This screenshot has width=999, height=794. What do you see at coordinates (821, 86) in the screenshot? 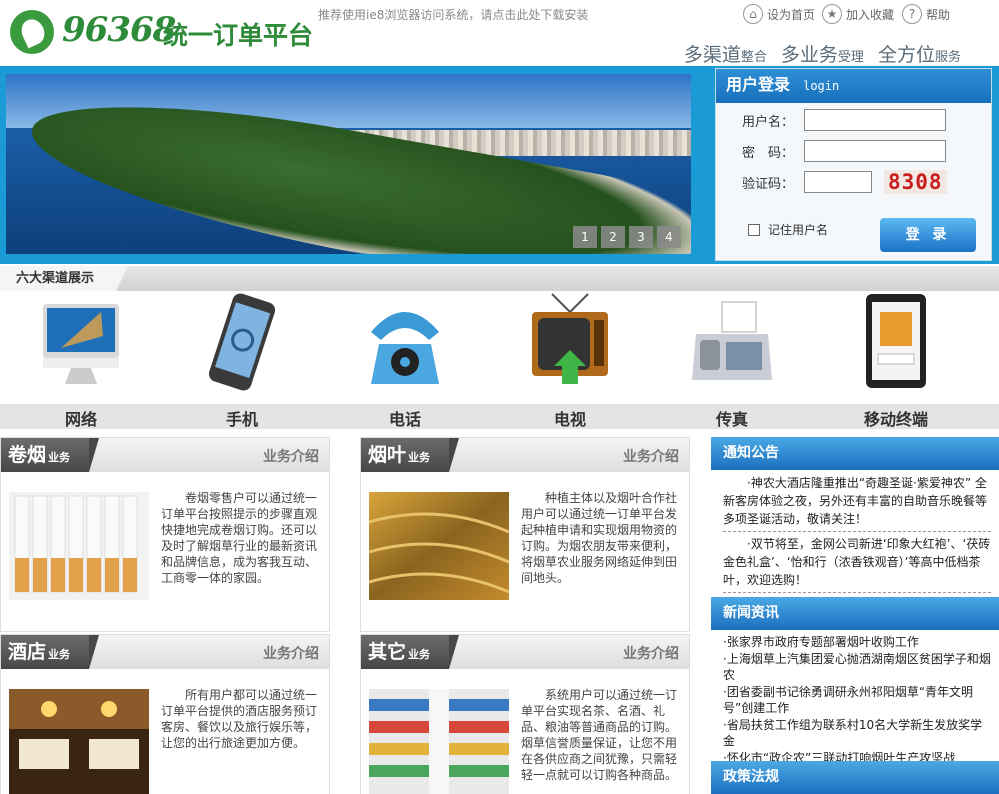
I see `login-subtitle: login` at bounding box center [821, 86].